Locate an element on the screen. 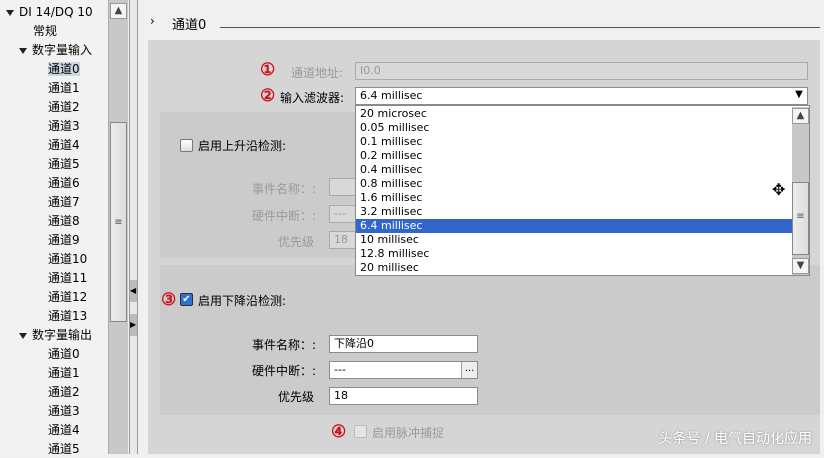  dropdown-scrollbar: ▲ ≡ ▼ is located at coordinates (800, 191).